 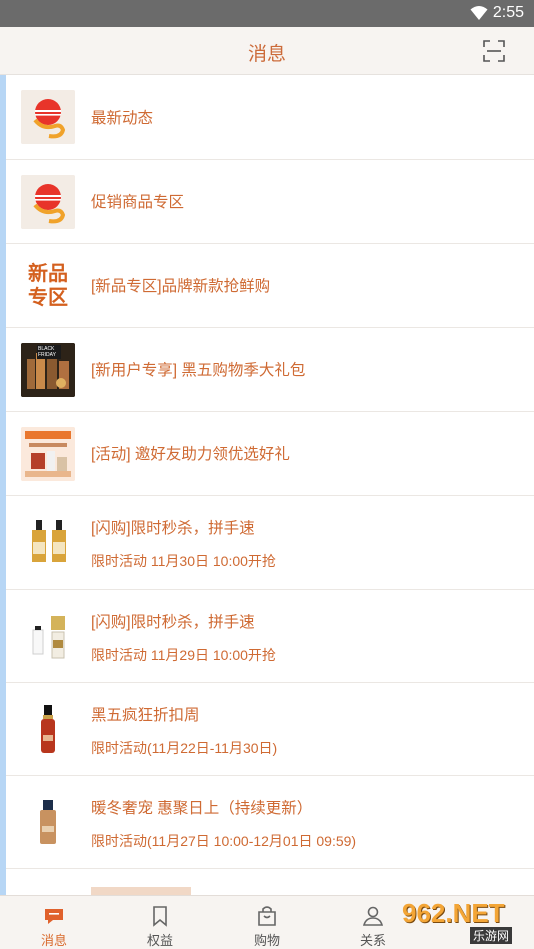 I want to click on list-item: [活动] 邀好友助力领优选好礼, so click(x=270, y=454).